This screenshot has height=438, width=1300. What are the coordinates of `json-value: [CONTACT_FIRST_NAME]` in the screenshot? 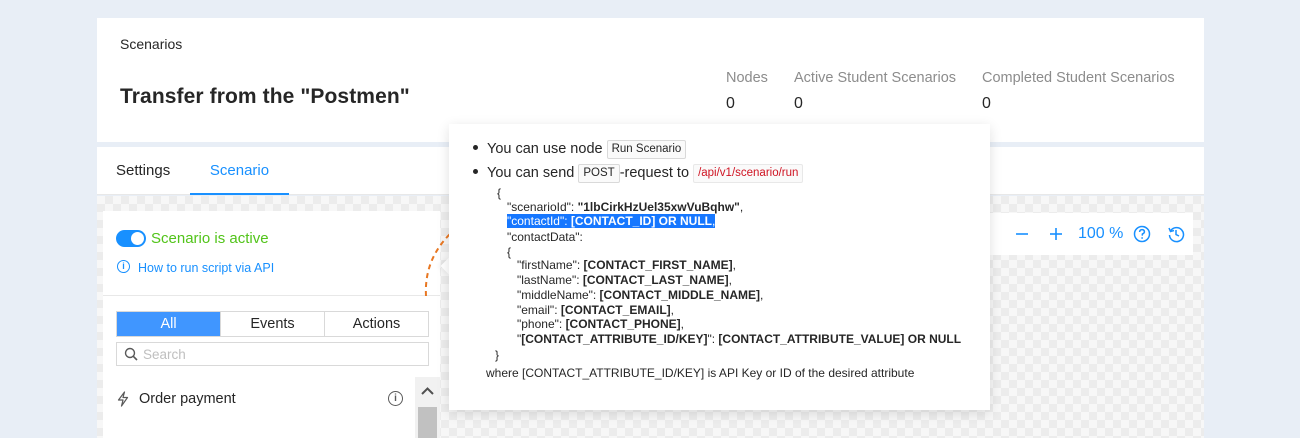 It's located at (658, 265).